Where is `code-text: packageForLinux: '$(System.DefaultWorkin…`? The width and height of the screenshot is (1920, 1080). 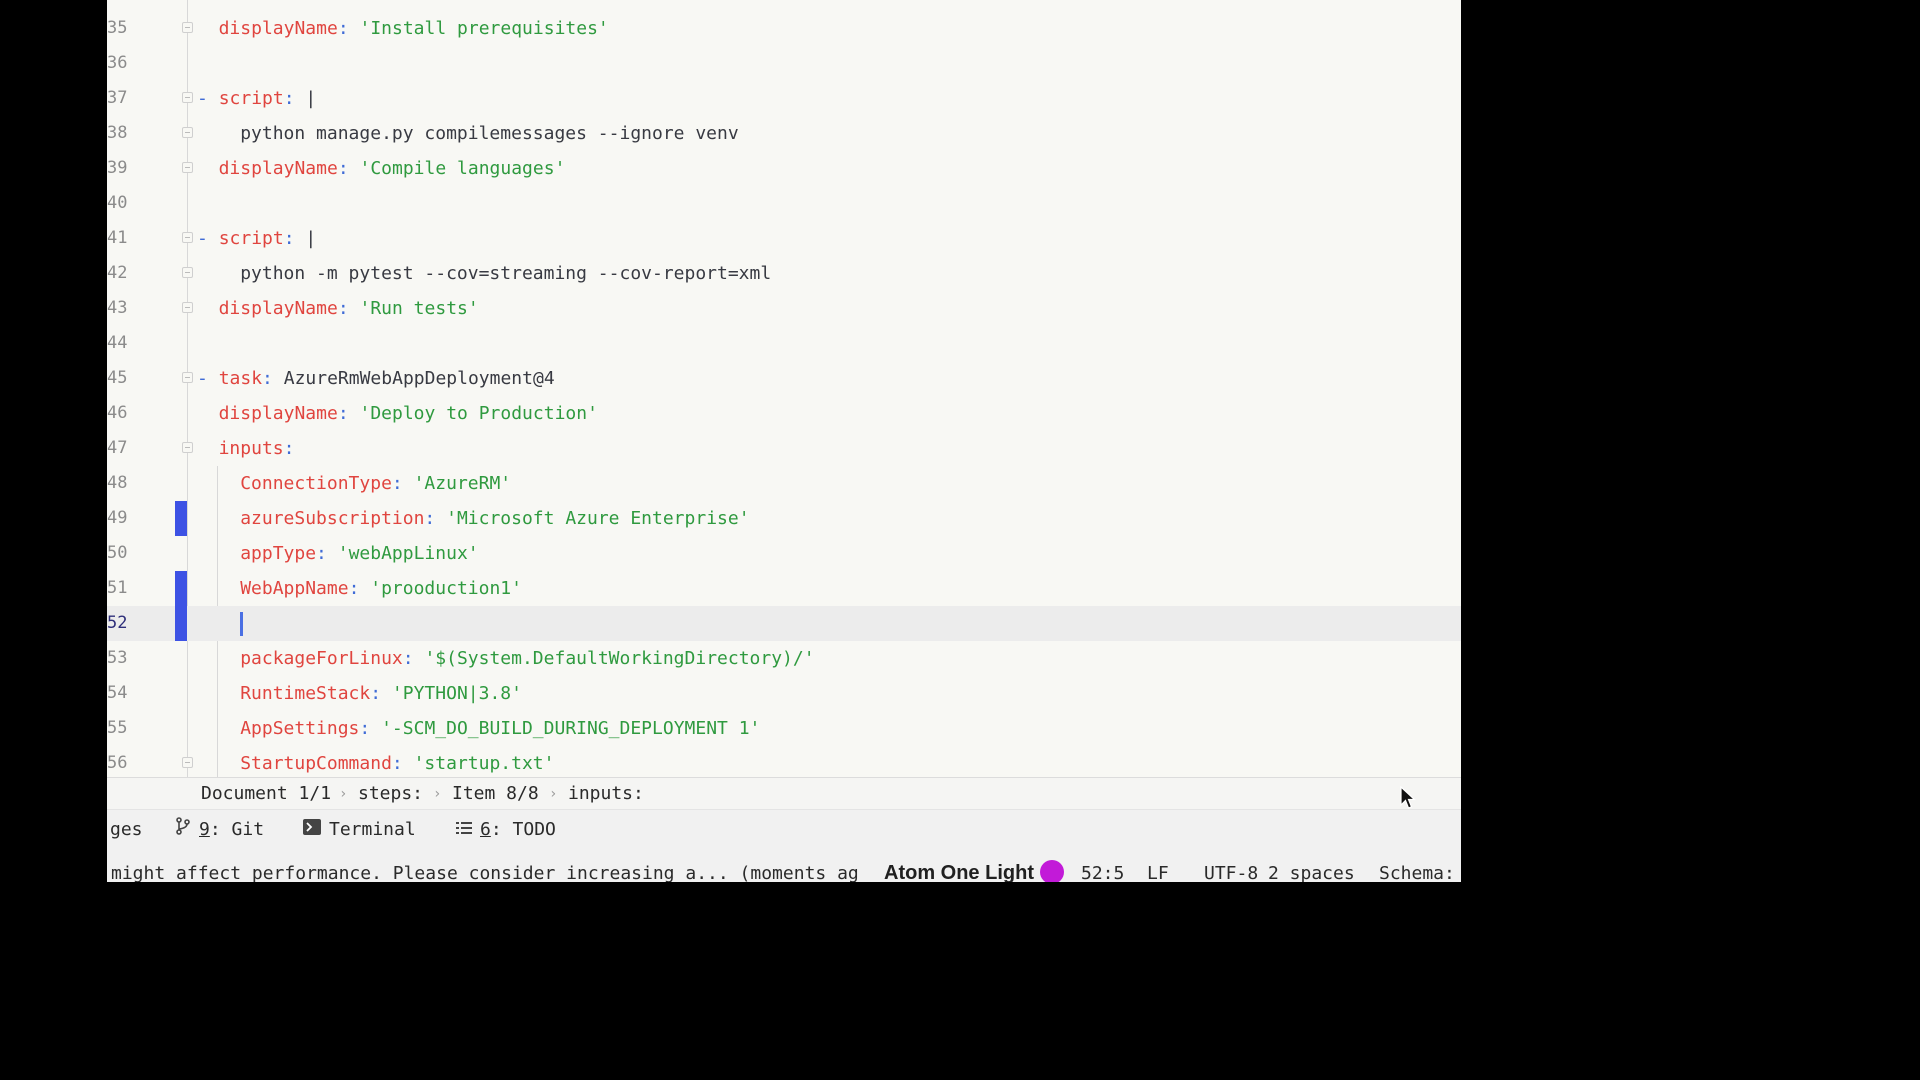
code-text: packageForLinux: '$(System.DefaultWorkin… is located at coordinates (527, 658).